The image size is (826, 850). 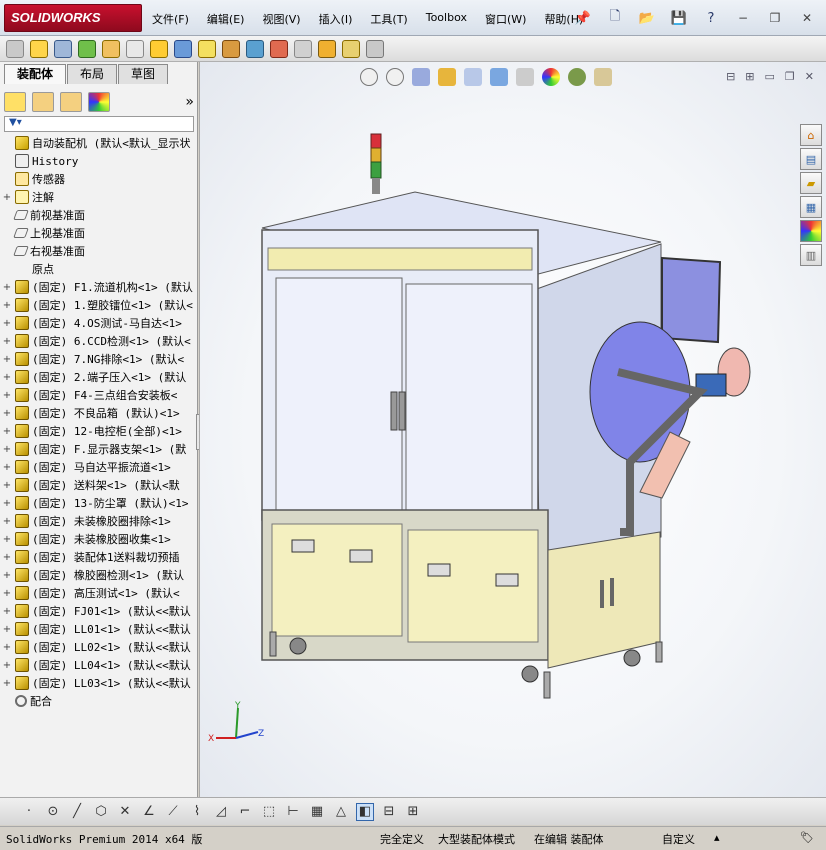 I want to click on save-icon: 💾, so click(x=679, y=18).